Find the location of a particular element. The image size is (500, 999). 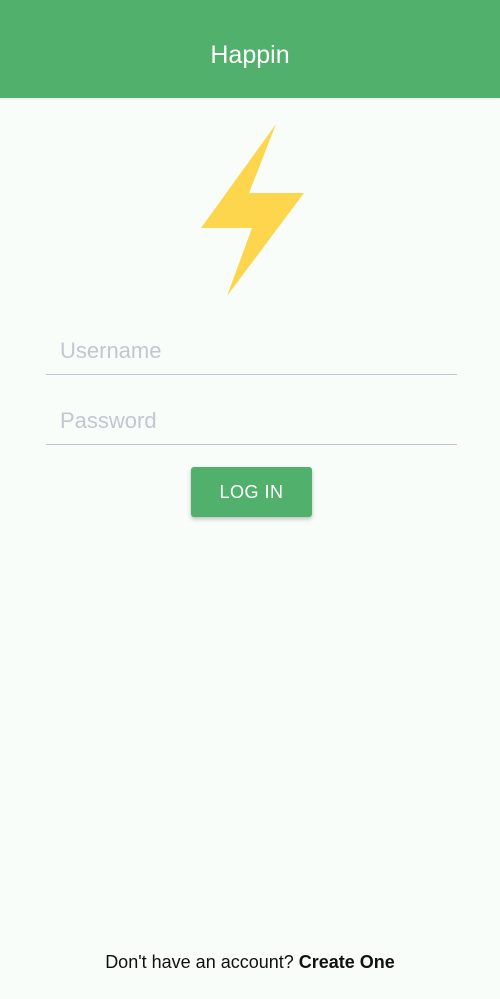

app-header: Happin is located at coordinates (250, 49).